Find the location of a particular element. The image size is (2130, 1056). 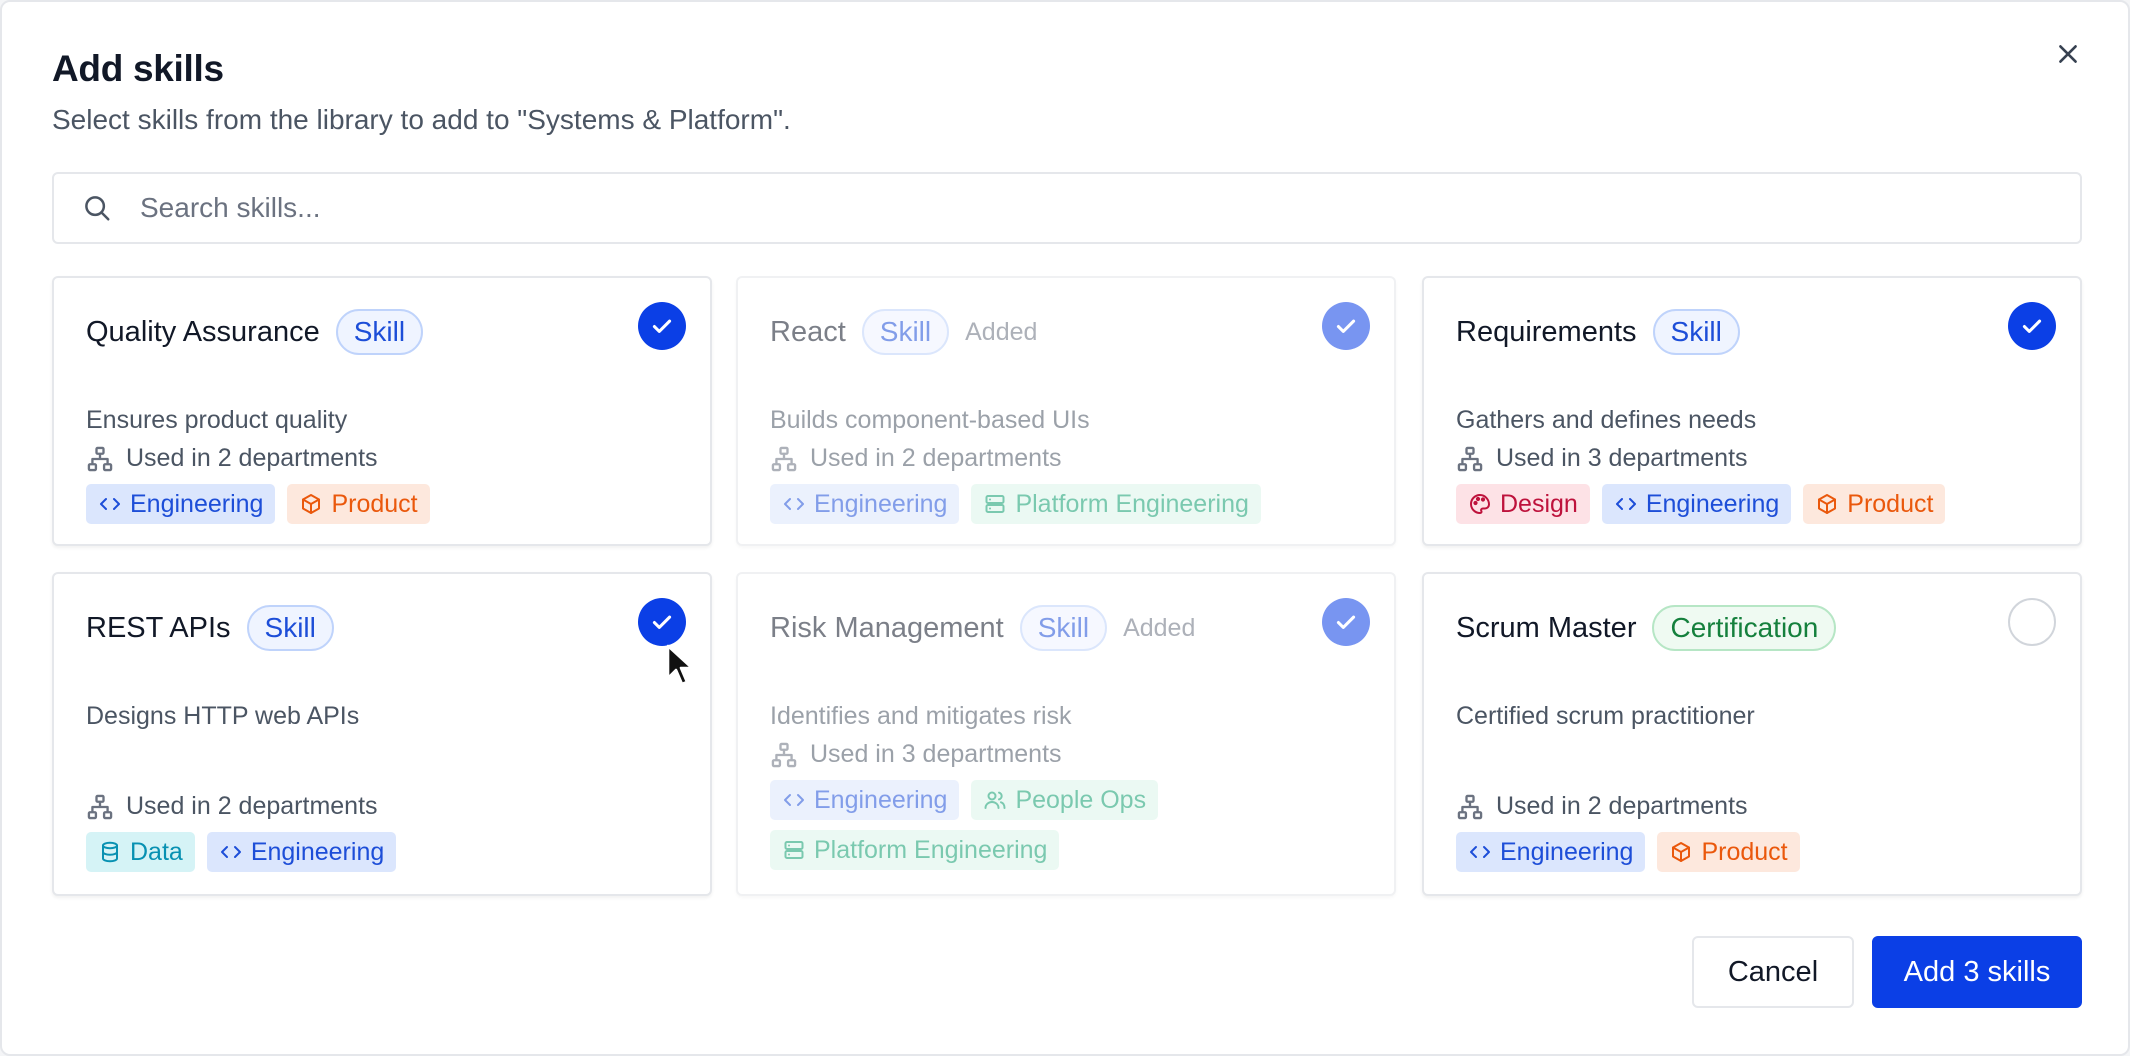

department-tags: Engineering Product is located at coordinates (1756, 852).